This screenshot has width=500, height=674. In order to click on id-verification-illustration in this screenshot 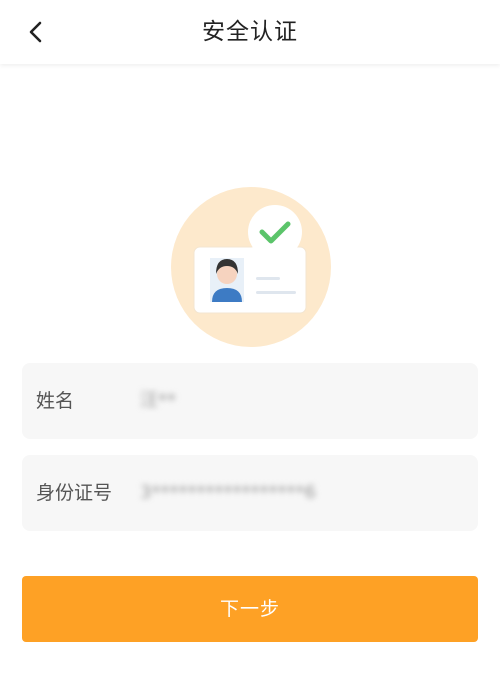, I will do `click(251, 267)`.